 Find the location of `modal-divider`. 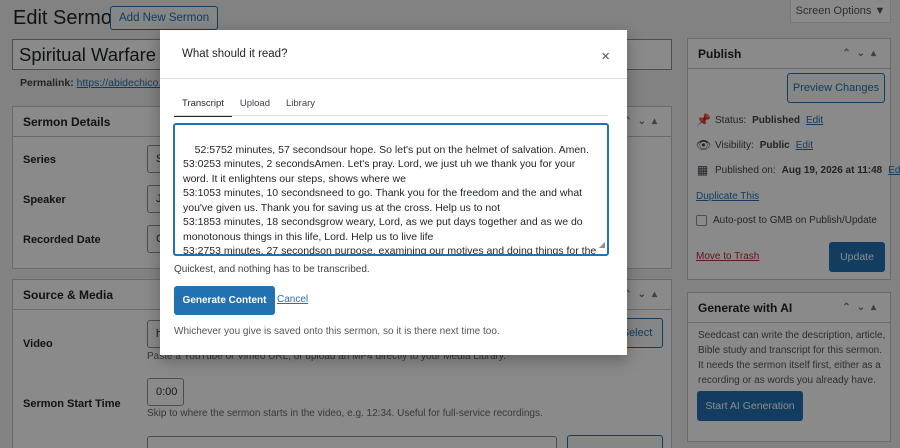

modal-divider is located at coordinates (393, 78).